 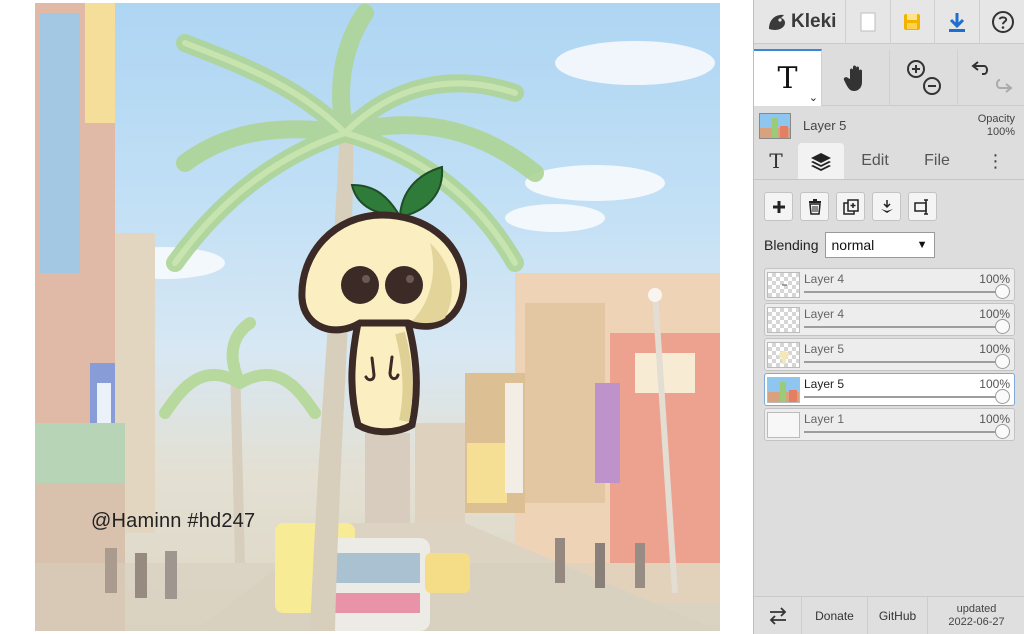 I want to click on redo-icon, so click(x=1003, y=85).